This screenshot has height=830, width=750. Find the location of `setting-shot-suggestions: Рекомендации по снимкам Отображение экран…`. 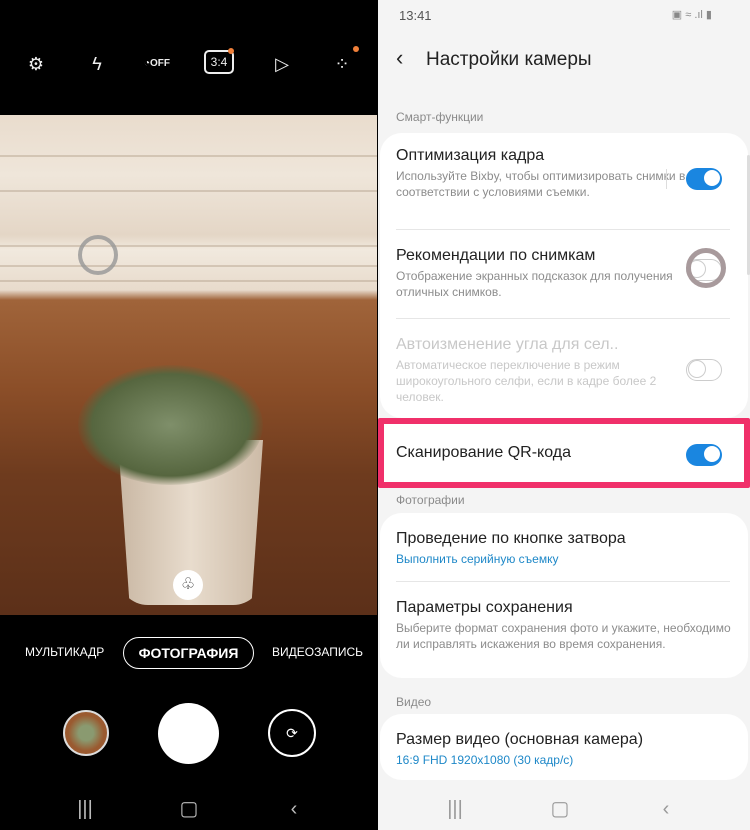

setting-shot-suggestions: Рекомендации по снимкам Отображение экран… is located at coordinates (546, 273).